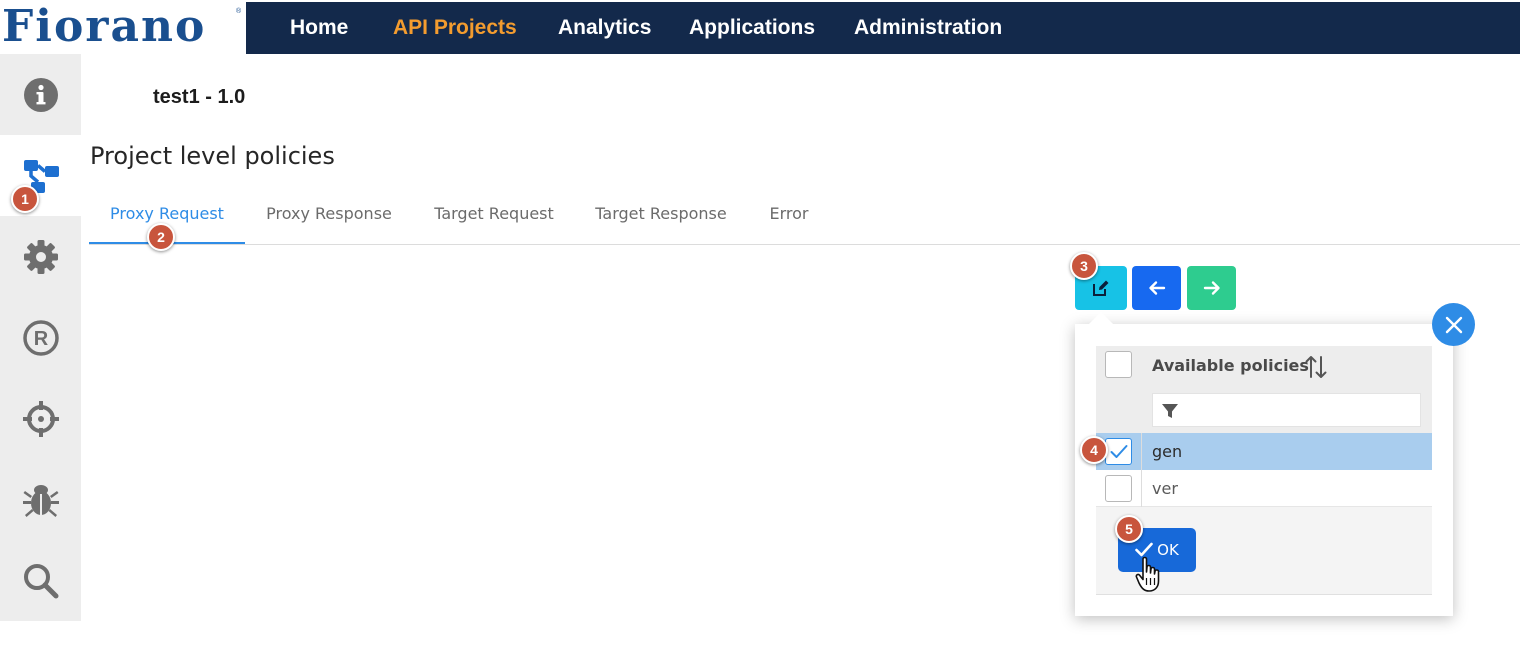 This screenshot has width=1520, height=662. What do you see at coordinates (1264, 389) in the screenshot?
I see `list-header: Available policies` at bounding box center [1264, 389].